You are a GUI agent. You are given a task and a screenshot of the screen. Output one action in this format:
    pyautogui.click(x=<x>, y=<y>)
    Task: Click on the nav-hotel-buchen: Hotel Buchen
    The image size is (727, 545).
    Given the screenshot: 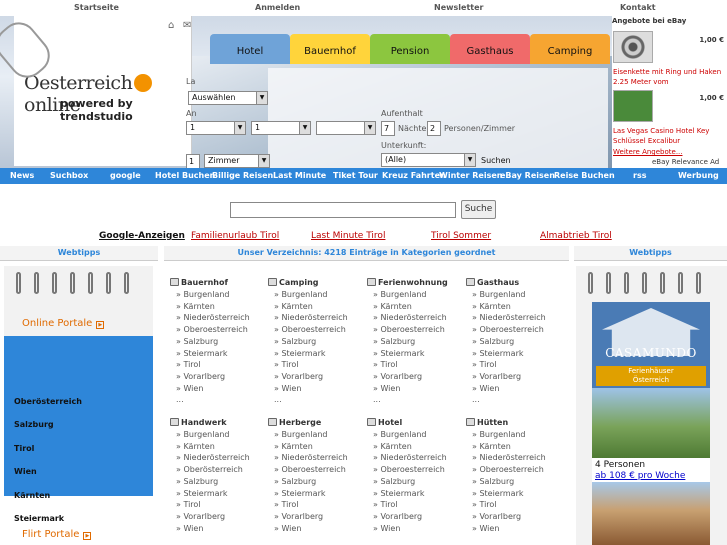 What is the action you would take?
    pyautogui.click(x=185, y=175)
    